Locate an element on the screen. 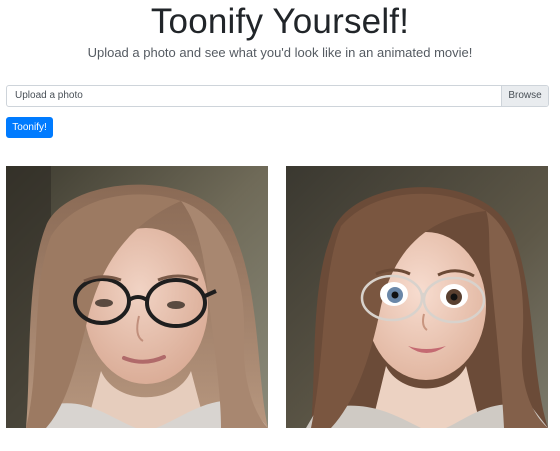 This screenshot has height=451, width=560. file-upload-input: Upload a photo Browse is located at coordinates (277, 96).